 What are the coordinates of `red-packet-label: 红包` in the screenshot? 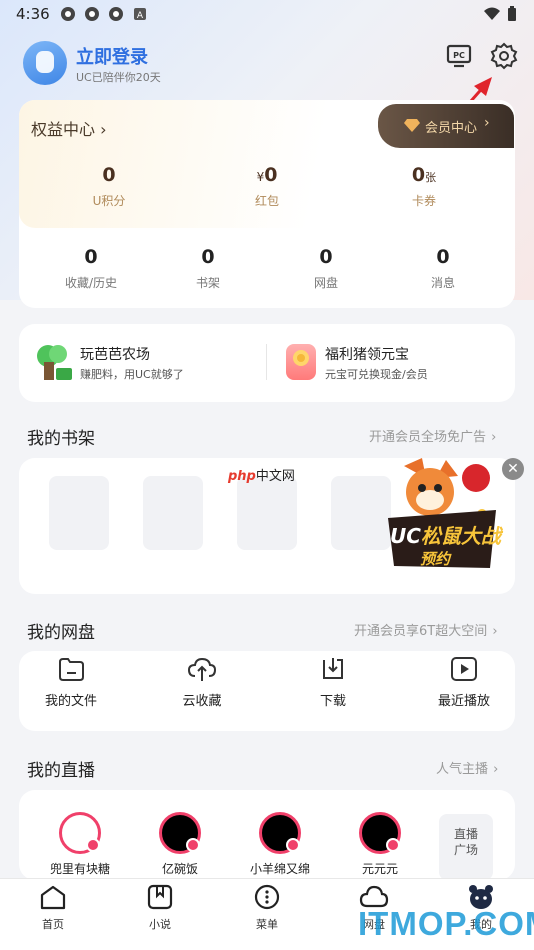 It's located at (266, 201).